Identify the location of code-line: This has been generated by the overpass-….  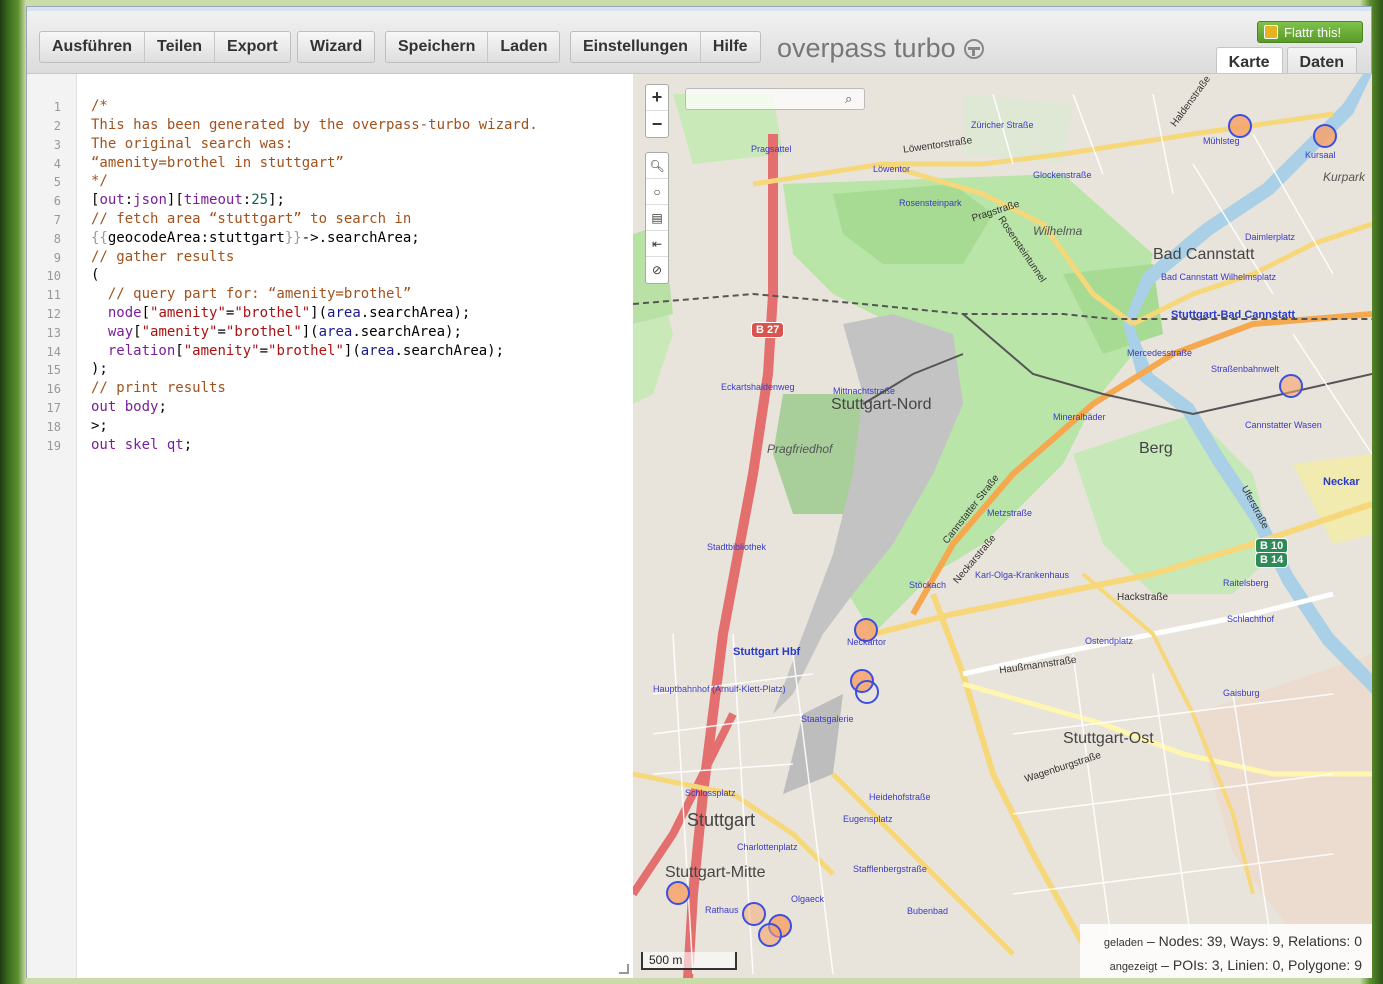
(314, 125).